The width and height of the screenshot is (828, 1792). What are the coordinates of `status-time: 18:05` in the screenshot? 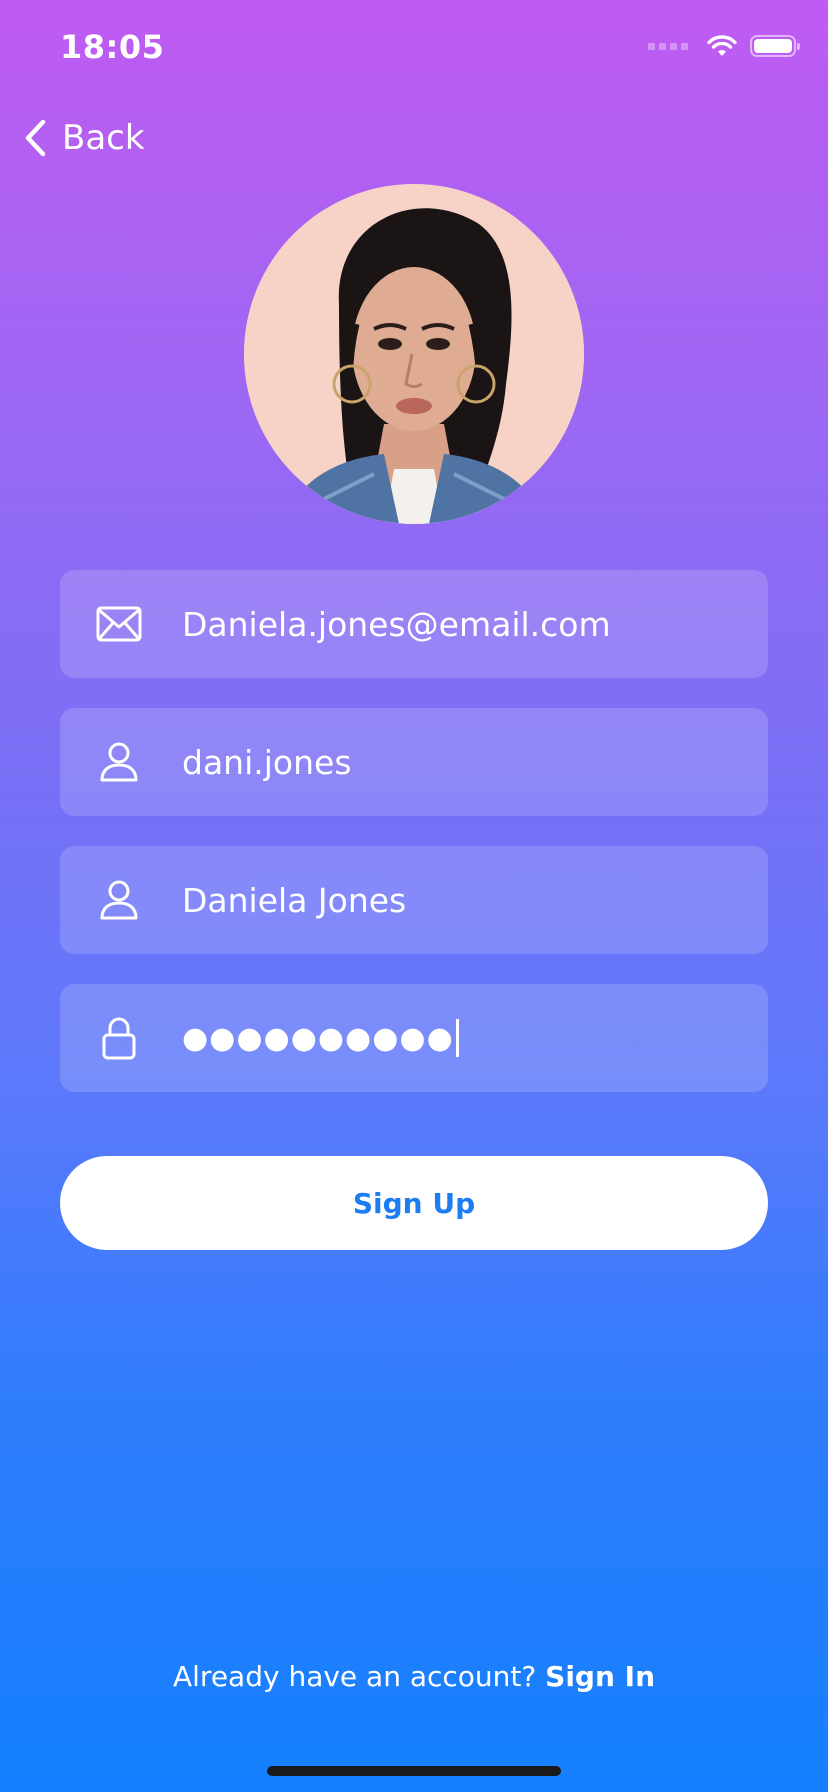 It's located at (112, 47).